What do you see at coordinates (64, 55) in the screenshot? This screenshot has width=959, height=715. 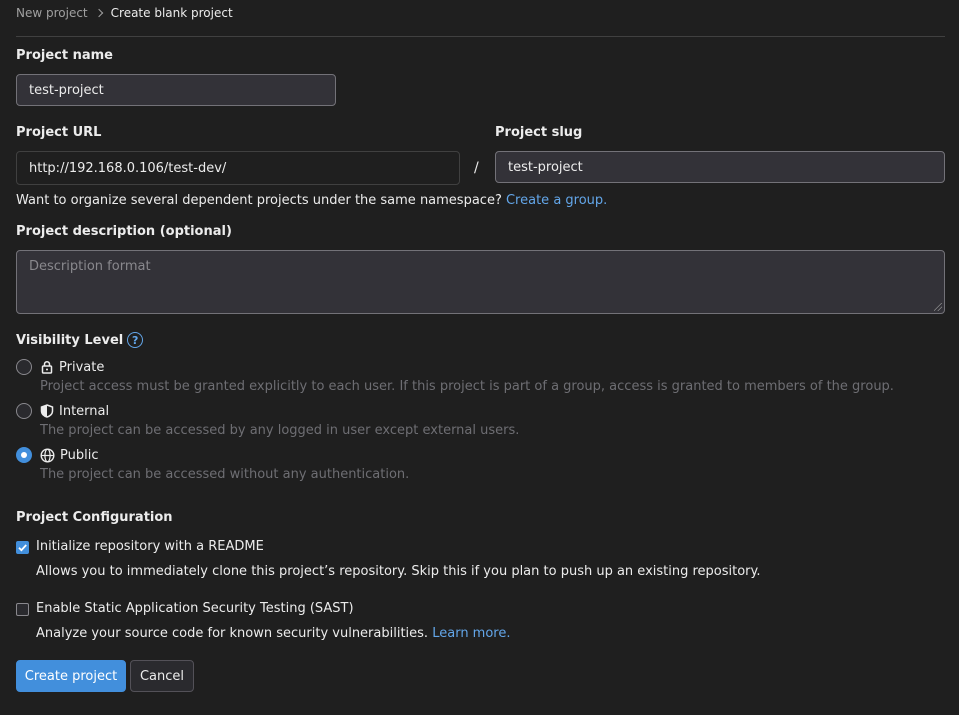 I see `project-name-label: Project name` at bounding box center [64, 55].